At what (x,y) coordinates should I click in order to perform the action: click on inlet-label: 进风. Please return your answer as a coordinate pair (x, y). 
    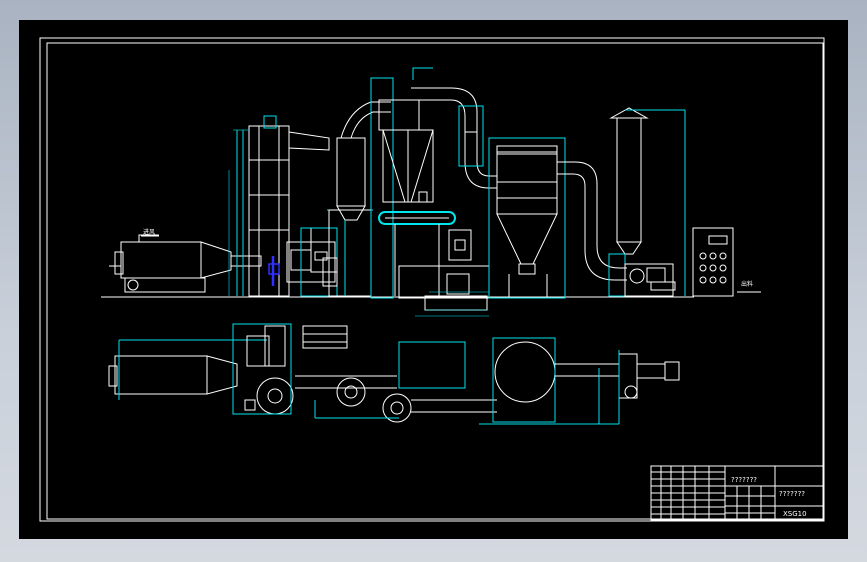
    Looking at the image, I should click on (149, 232).